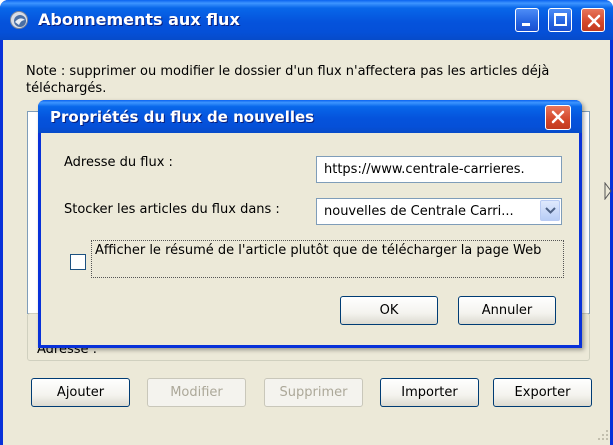 The image size is (613, 445). What do you see at coordinates (139, 19) in the screenshot?
I see `window-title: Abonnements aux flux` at bounding box center [139, 19].